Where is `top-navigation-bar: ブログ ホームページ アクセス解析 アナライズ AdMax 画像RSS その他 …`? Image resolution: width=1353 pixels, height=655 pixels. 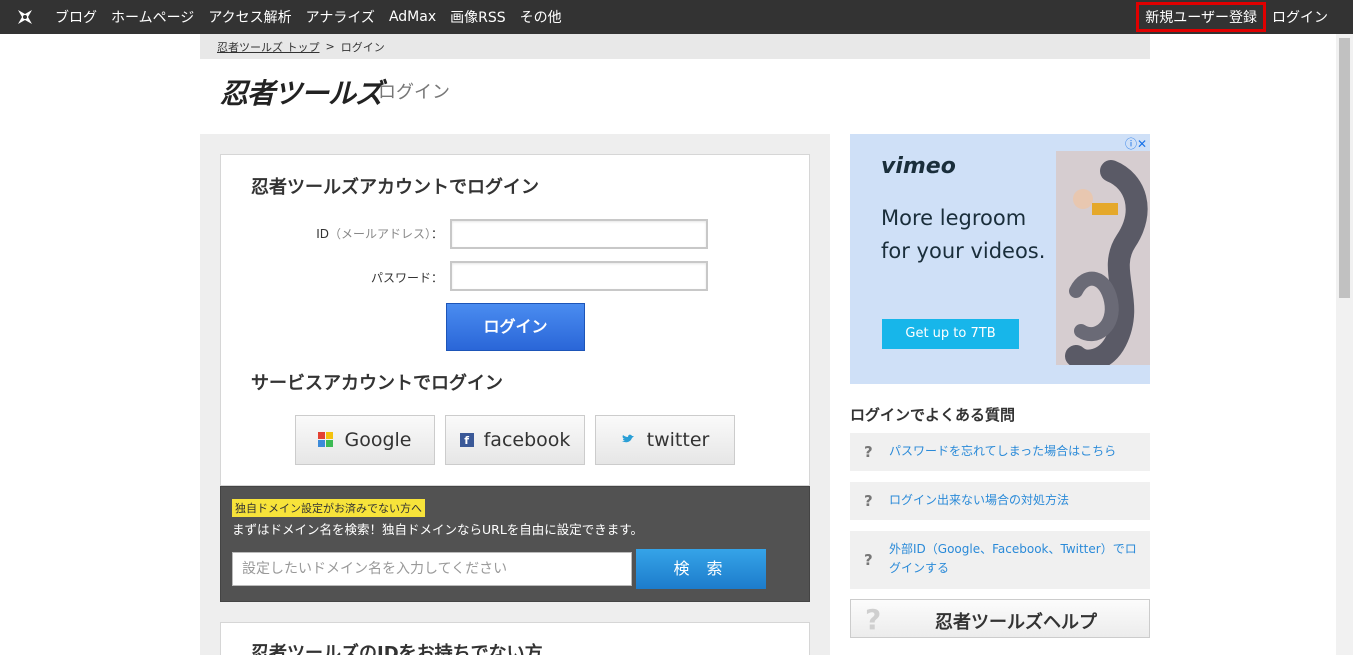
top-navigation-bar: ブログ ホームページ アクセス解析 アナライズ AdMax 画像RSS その他 … is located at coordinates (676, 17).